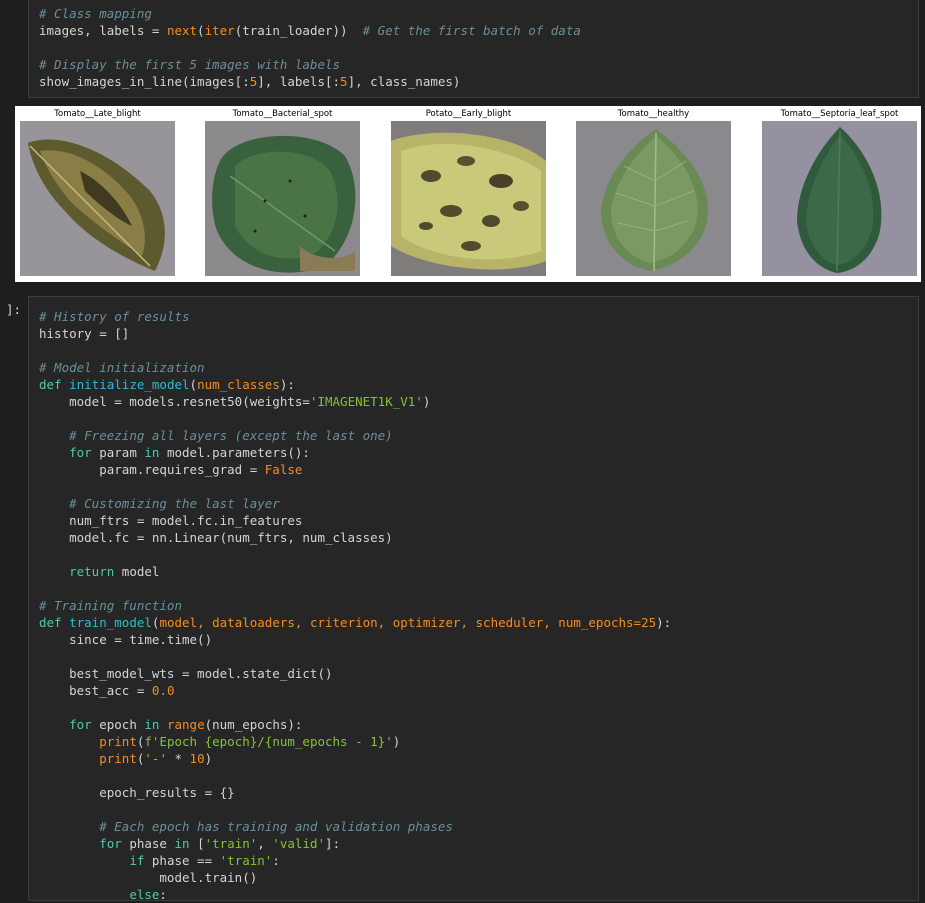 The image size is (925, 903). I want to click on code-line: best_model_wts = model.state_dict(), so click(186, 673).